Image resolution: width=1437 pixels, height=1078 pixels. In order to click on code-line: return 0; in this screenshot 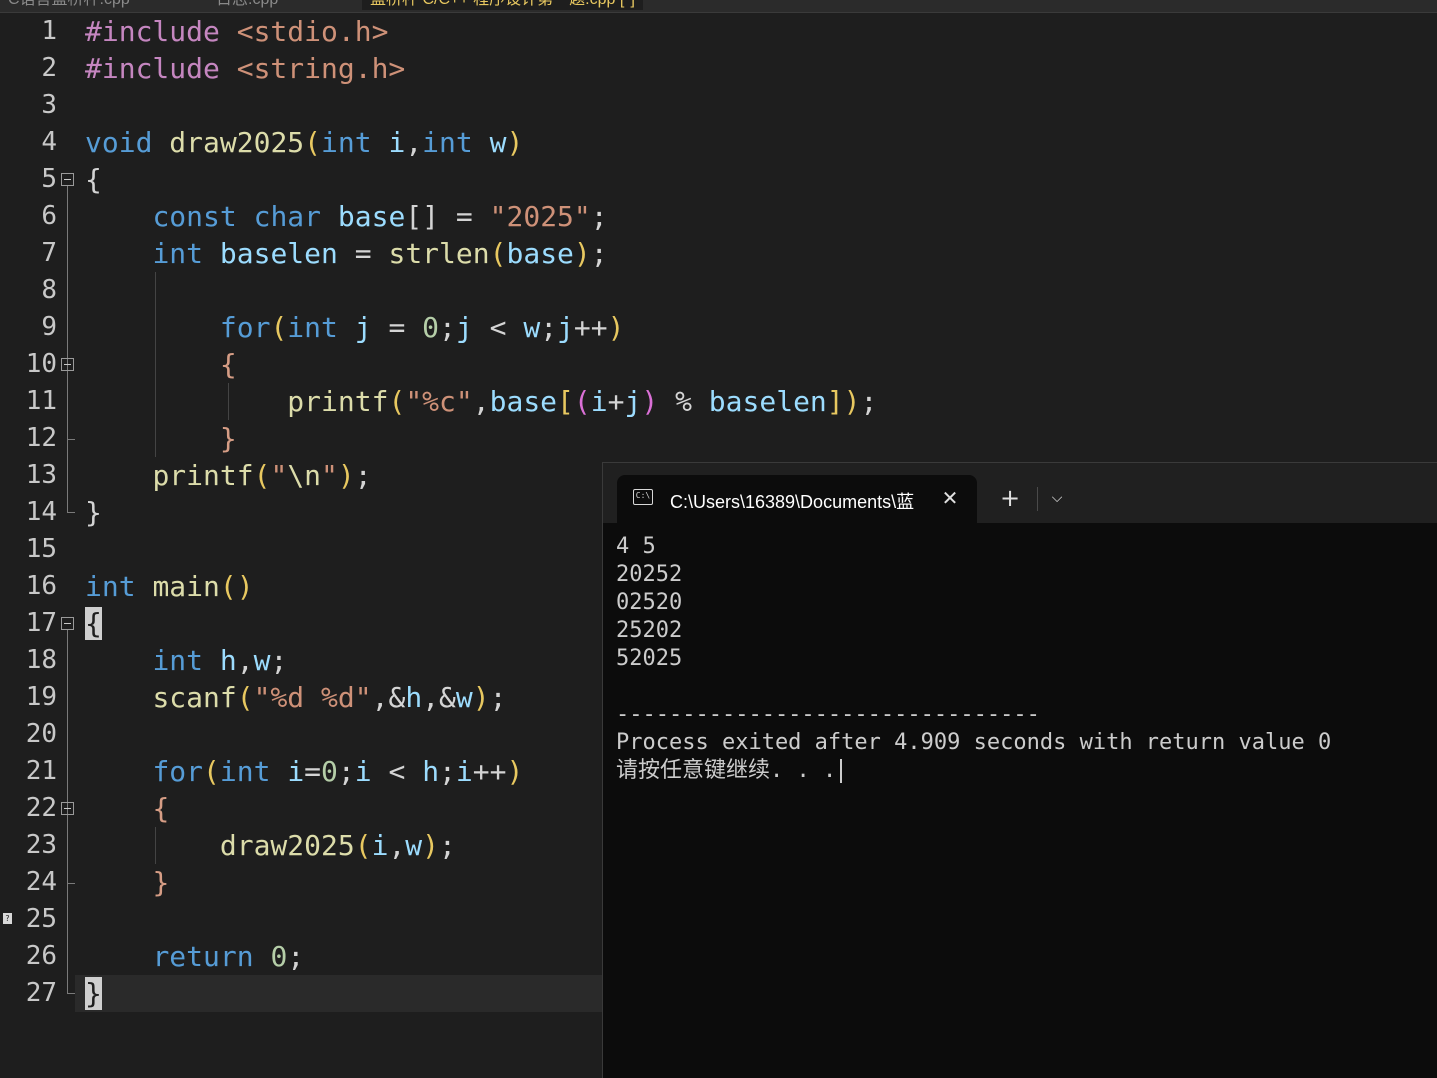, I will do `click(194, 956)`.